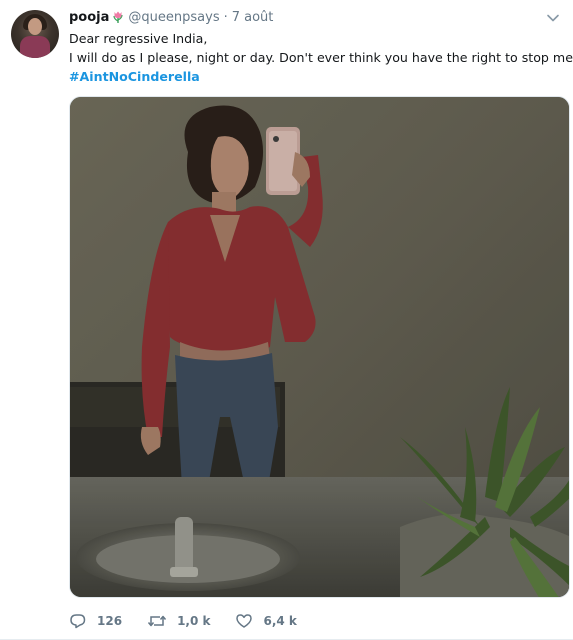 The image size is (573, 640). I want to click on like-button: 6,4 k, so click(266, 621).